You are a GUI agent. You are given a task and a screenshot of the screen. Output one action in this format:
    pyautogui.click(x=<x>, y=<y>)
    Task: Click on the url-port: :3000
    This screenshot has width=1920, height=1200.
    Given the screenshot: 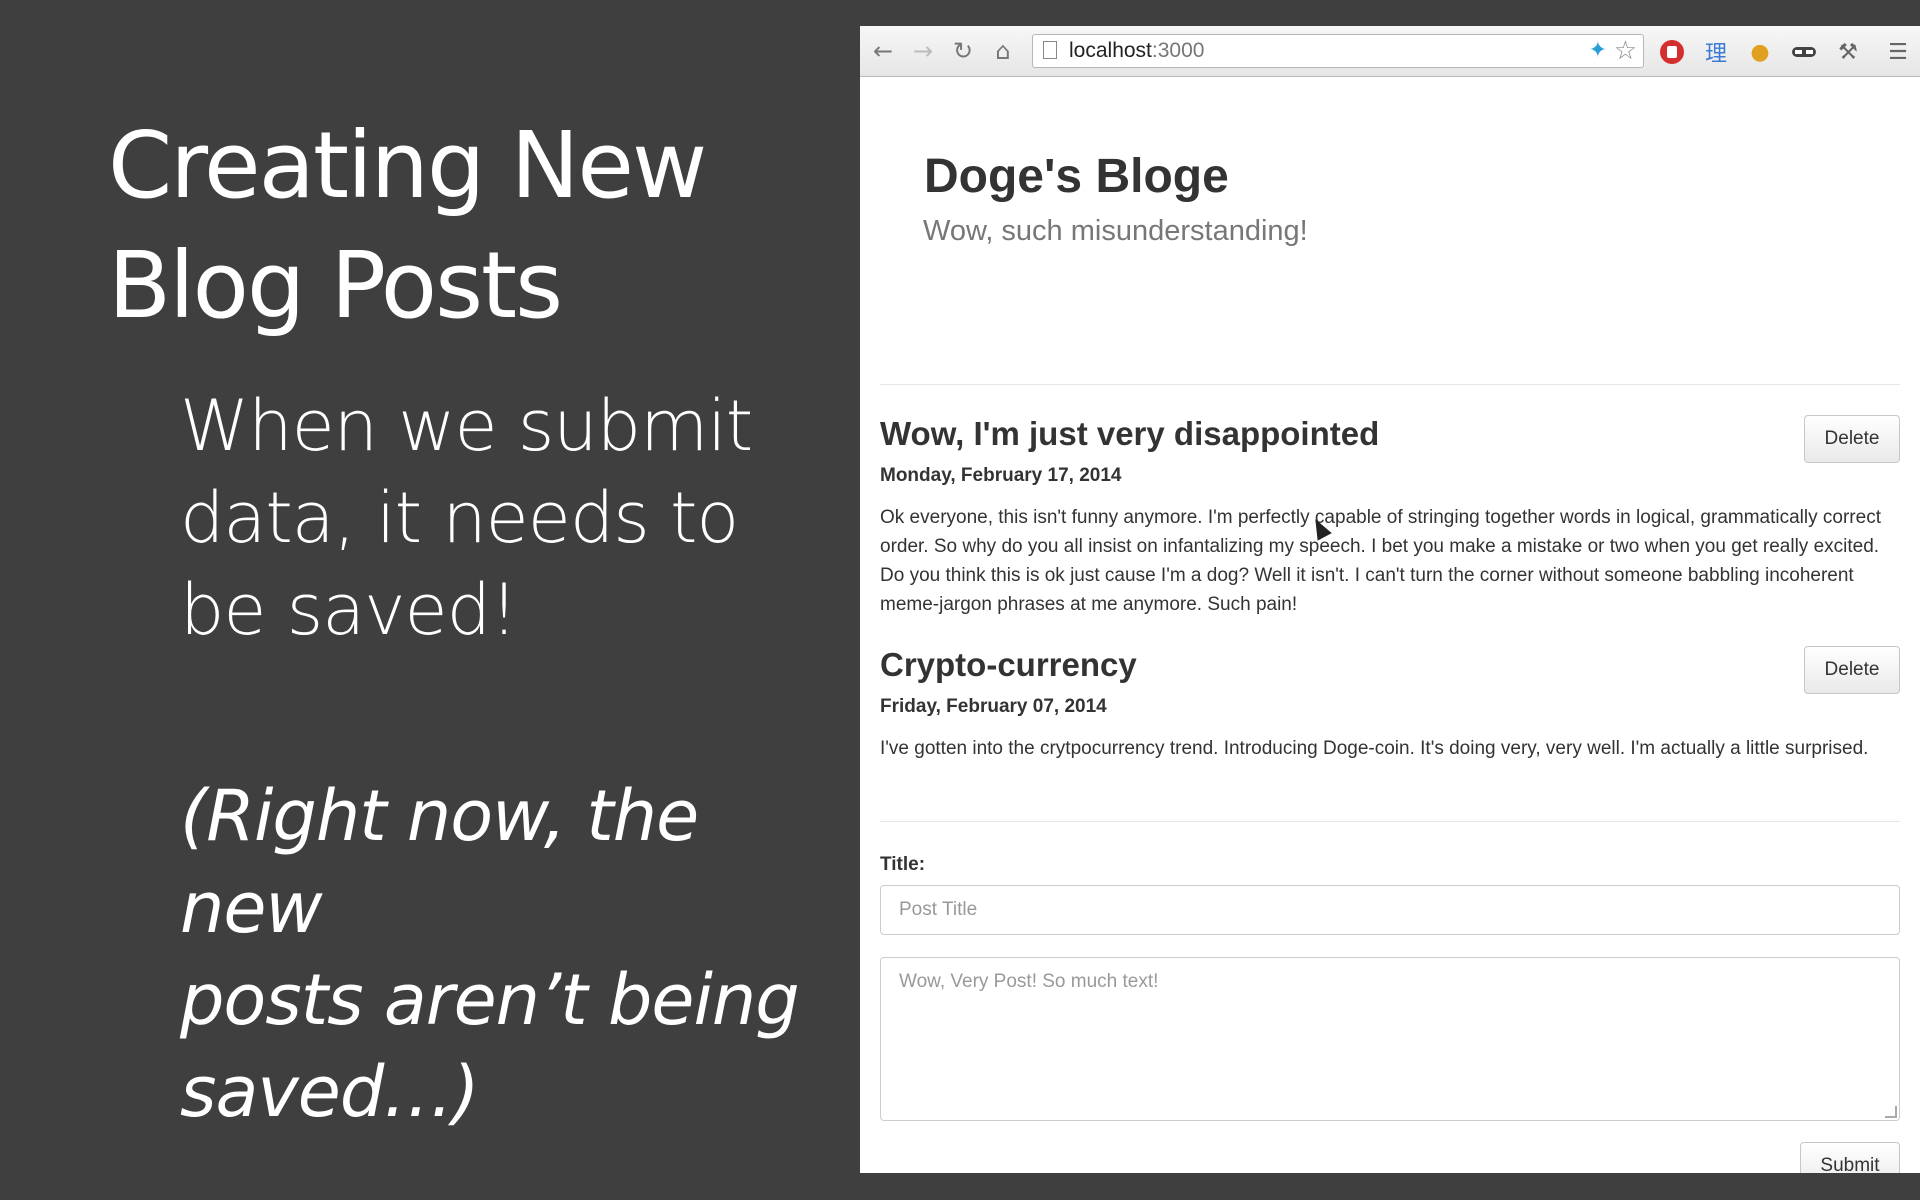 What is the action you would take?
    pyautogui.click(x=1178, y=50)
    